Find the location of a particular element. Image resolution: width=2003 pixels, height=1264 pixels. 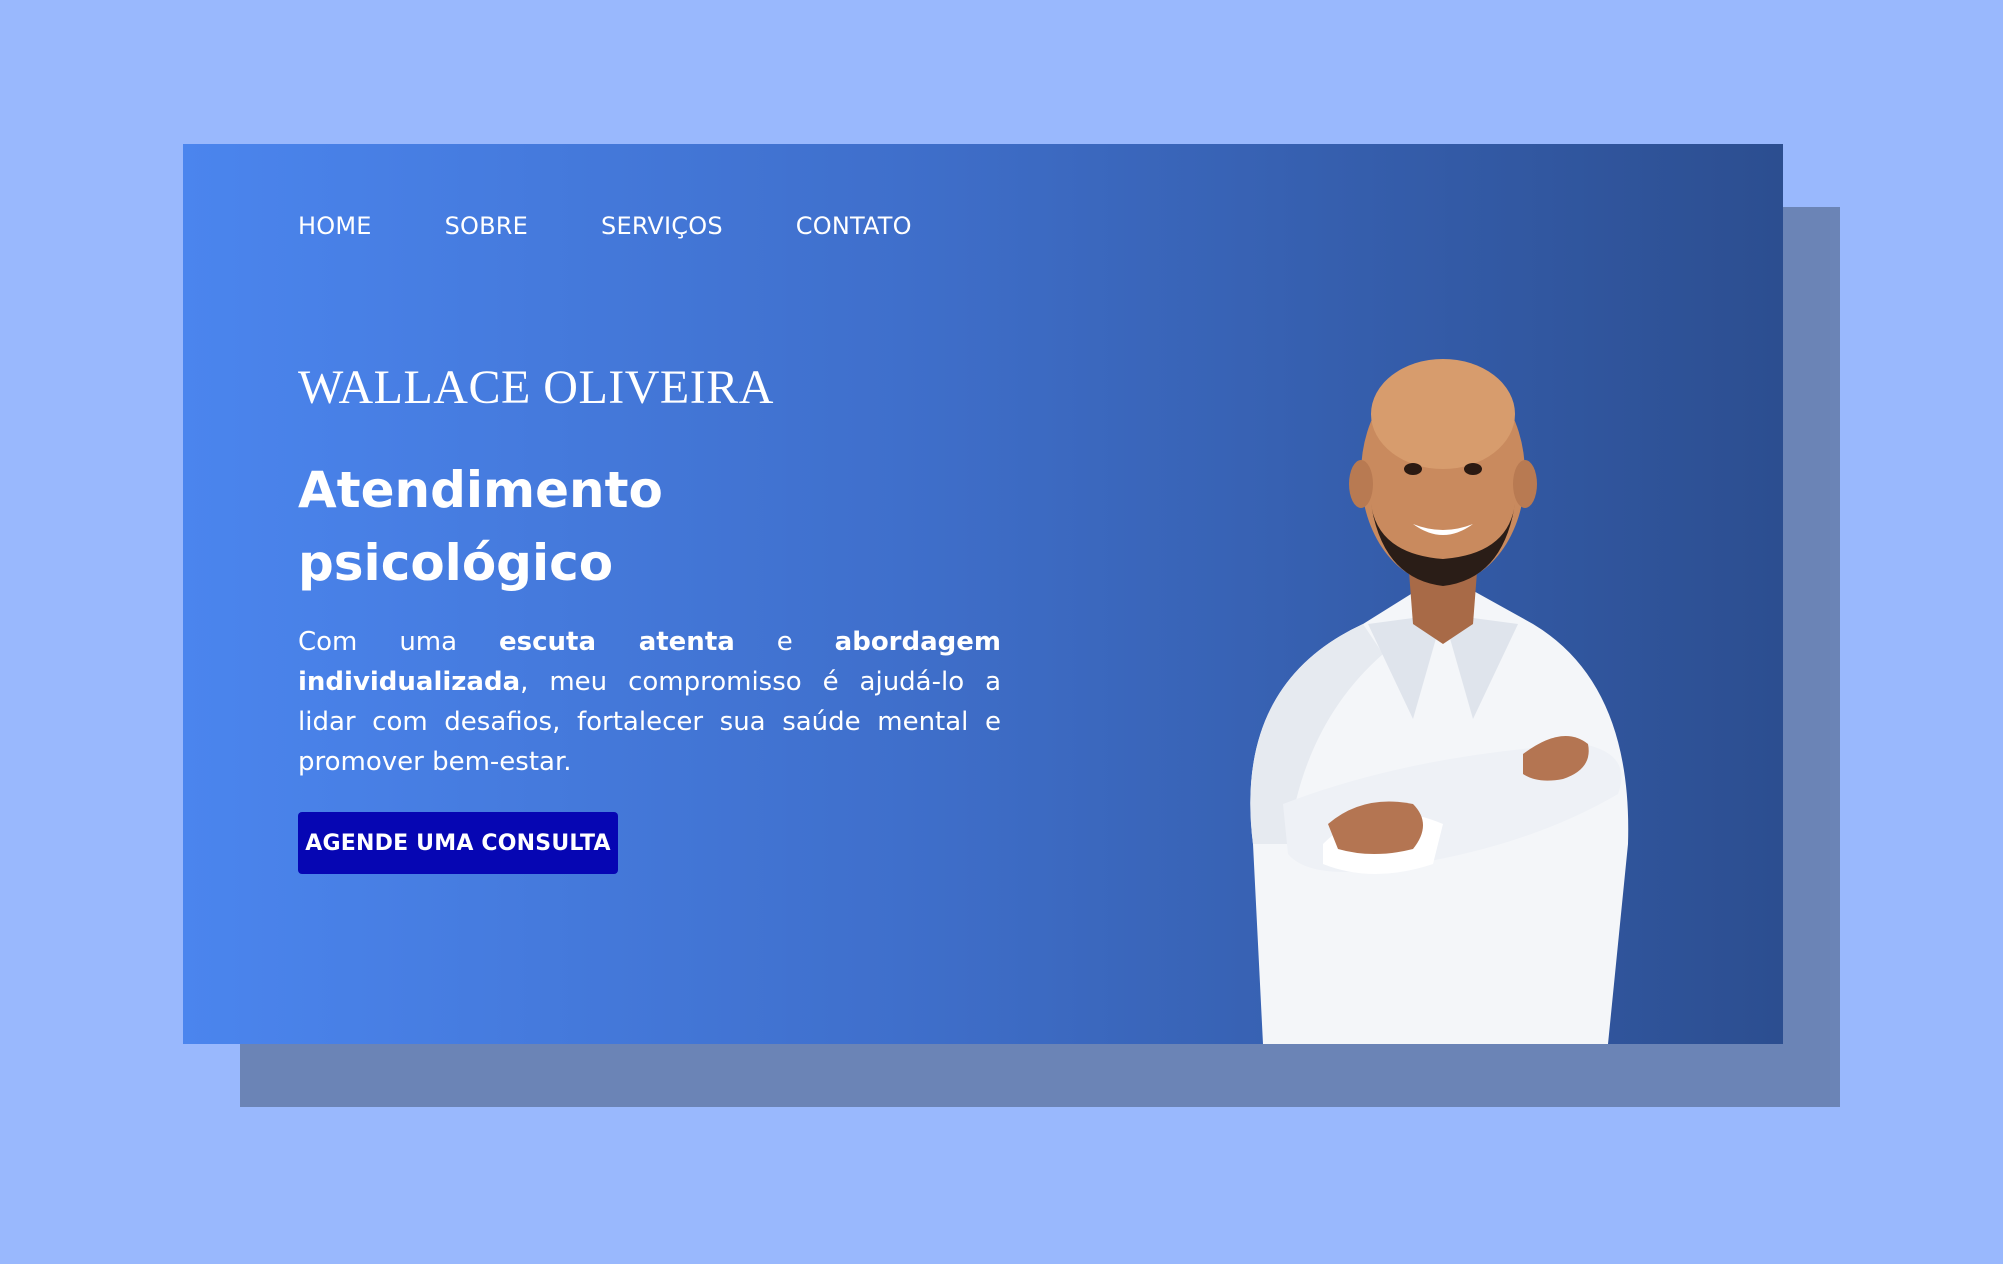

nav-item-contato: CONTATO is located at coordinates (854, 226).